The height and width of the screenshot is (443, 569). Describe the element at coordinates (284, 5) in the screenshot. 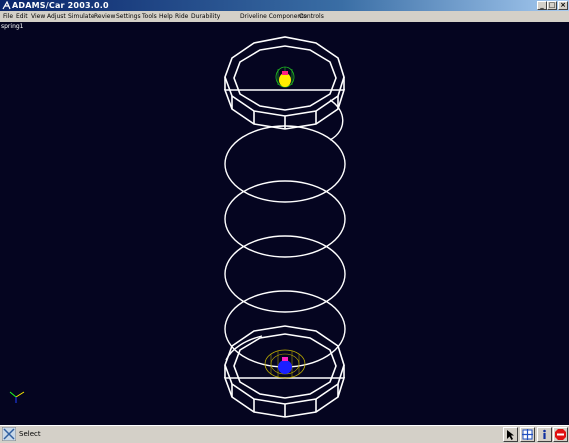

I see `title-bar: ADAMS/Car 2003.0.0 _ □ ×` at that location.